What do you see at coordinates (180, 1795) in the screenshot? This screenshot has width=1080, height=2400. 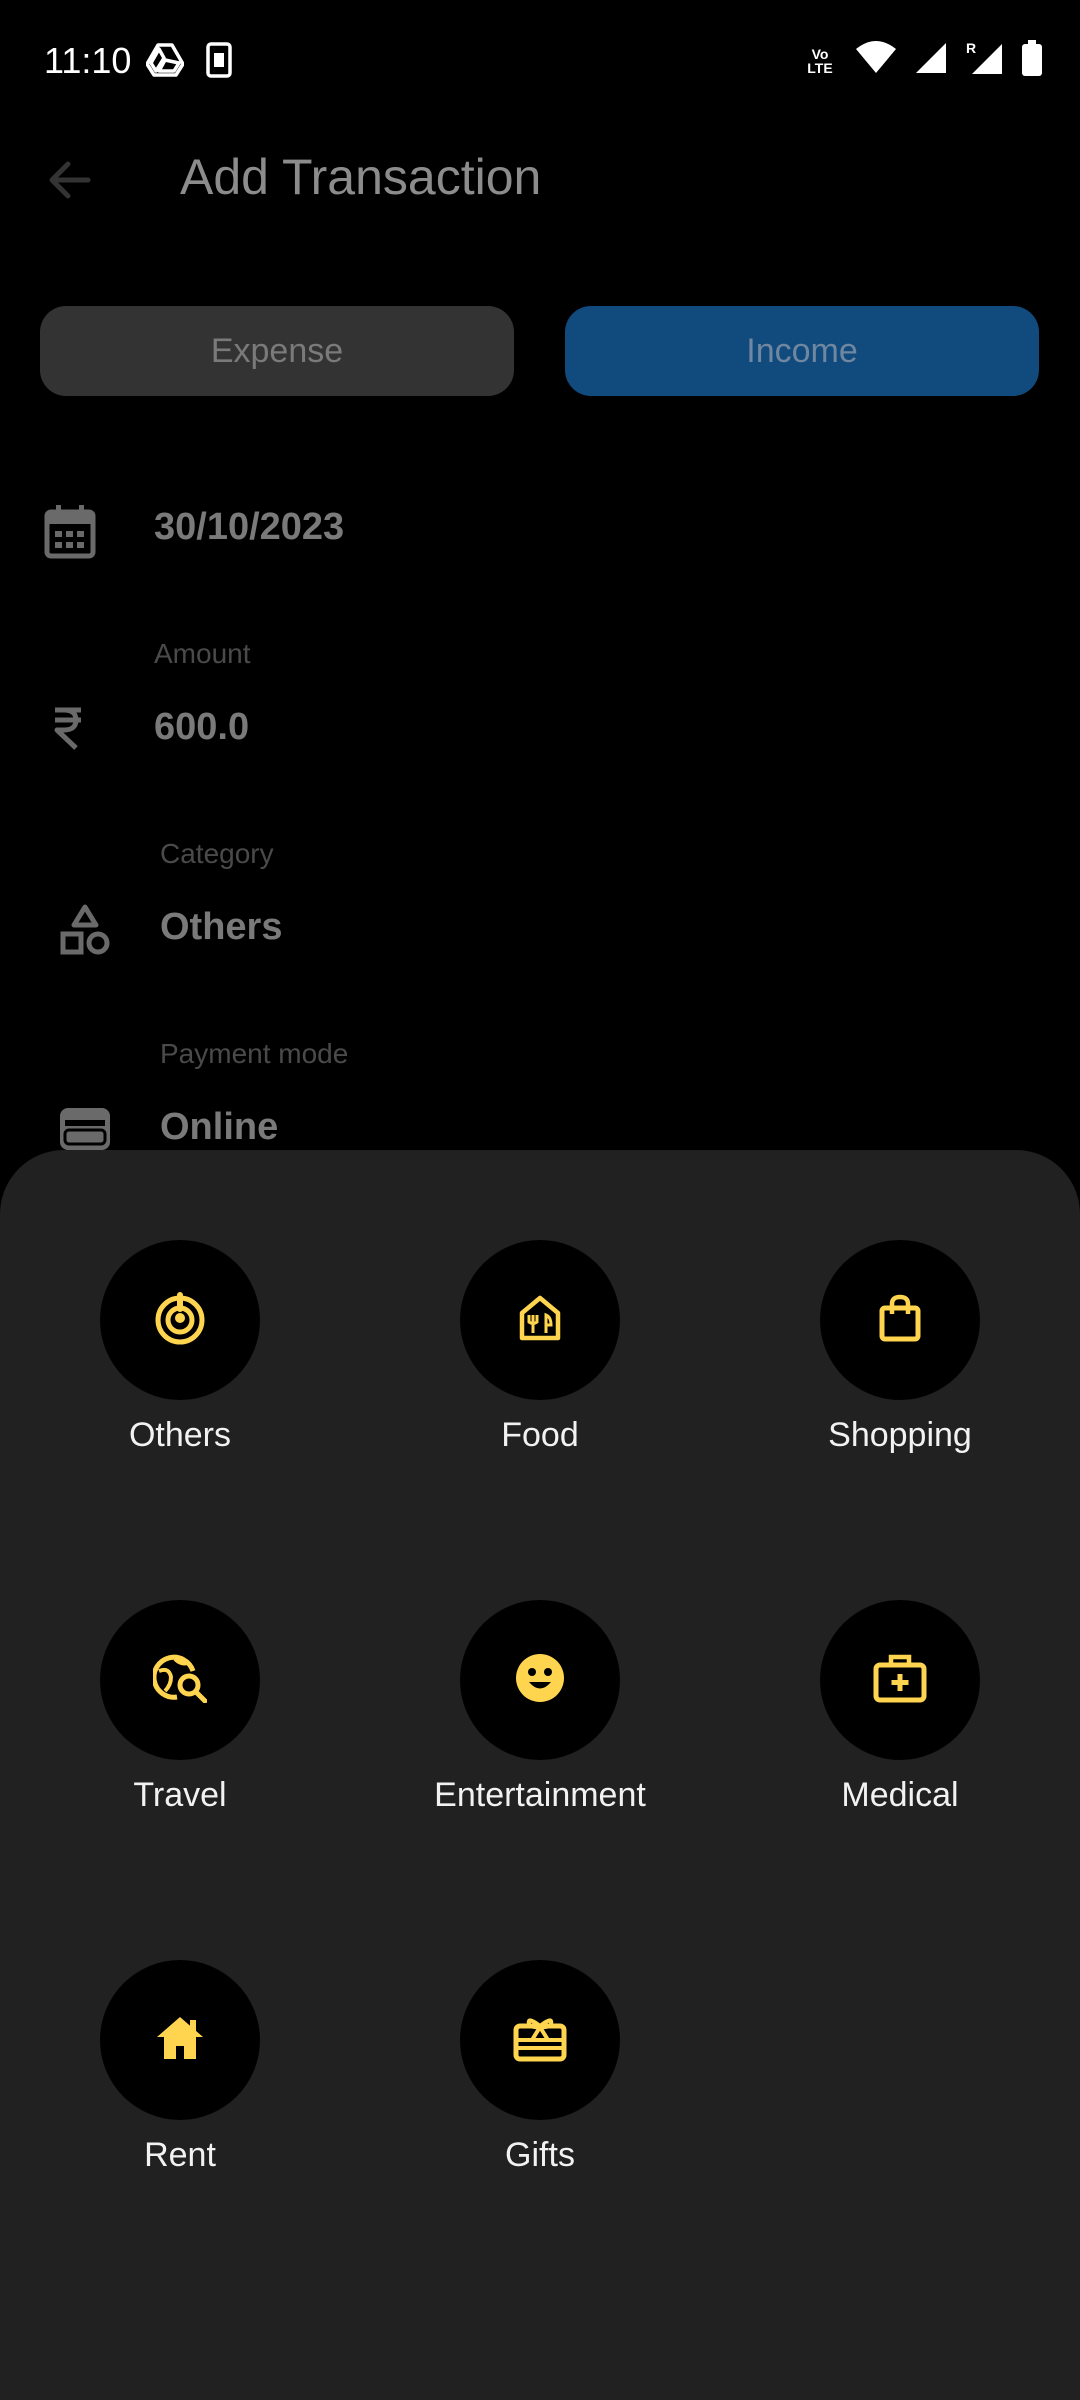 I see `category-label: Travel` at bounding box center [180, 1795].